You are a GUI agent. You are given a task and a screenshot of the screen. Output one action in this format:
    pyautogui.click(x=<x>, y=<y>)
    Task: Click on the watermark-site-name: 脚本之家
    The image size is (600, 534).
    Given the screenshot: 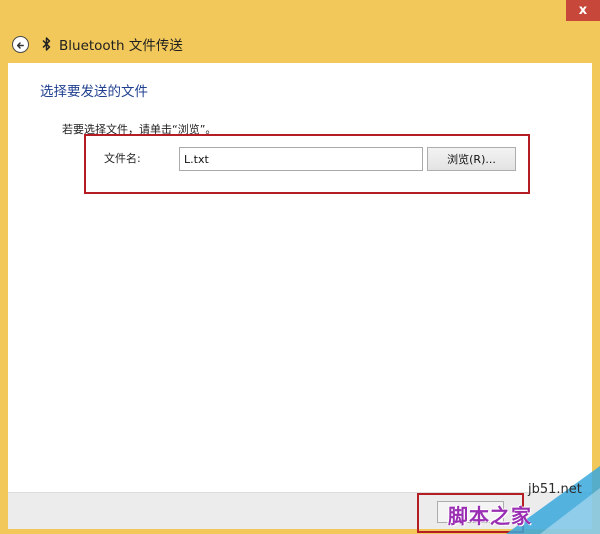 What is the action you would take?
    pyautogui.click(x=490, y=516)
    